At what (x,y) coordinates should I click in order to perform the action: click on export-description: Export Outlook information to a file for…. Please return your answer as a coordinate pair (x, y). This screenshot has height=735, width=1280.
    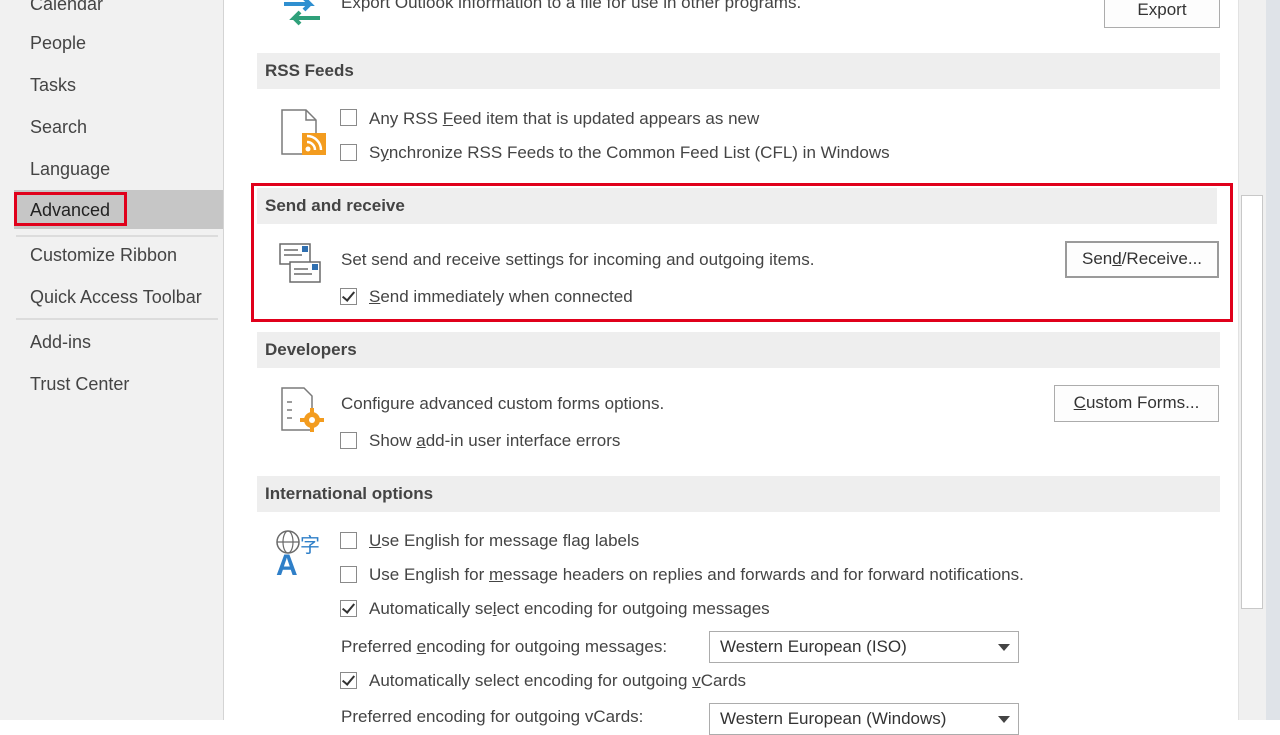
    Looking at the image, I should click on (571, 6).